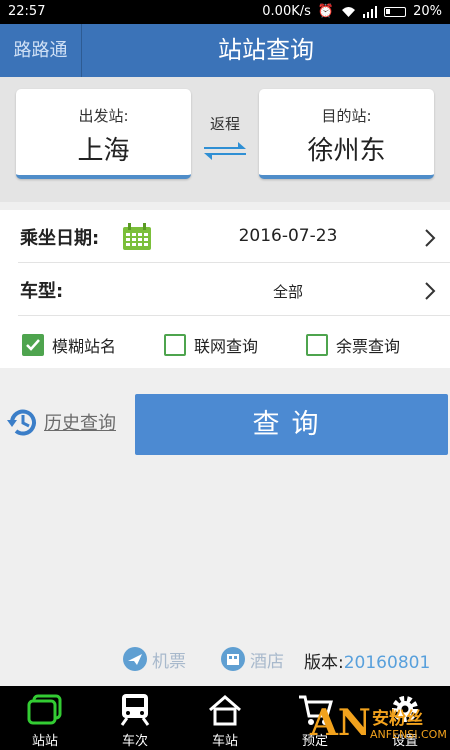 The width and height of the screenshot is (450, 750). What do you see at coordinates (80, 423) in the screenshot?
I see `history-label: 历史查询` at bounding box center [80, 423].